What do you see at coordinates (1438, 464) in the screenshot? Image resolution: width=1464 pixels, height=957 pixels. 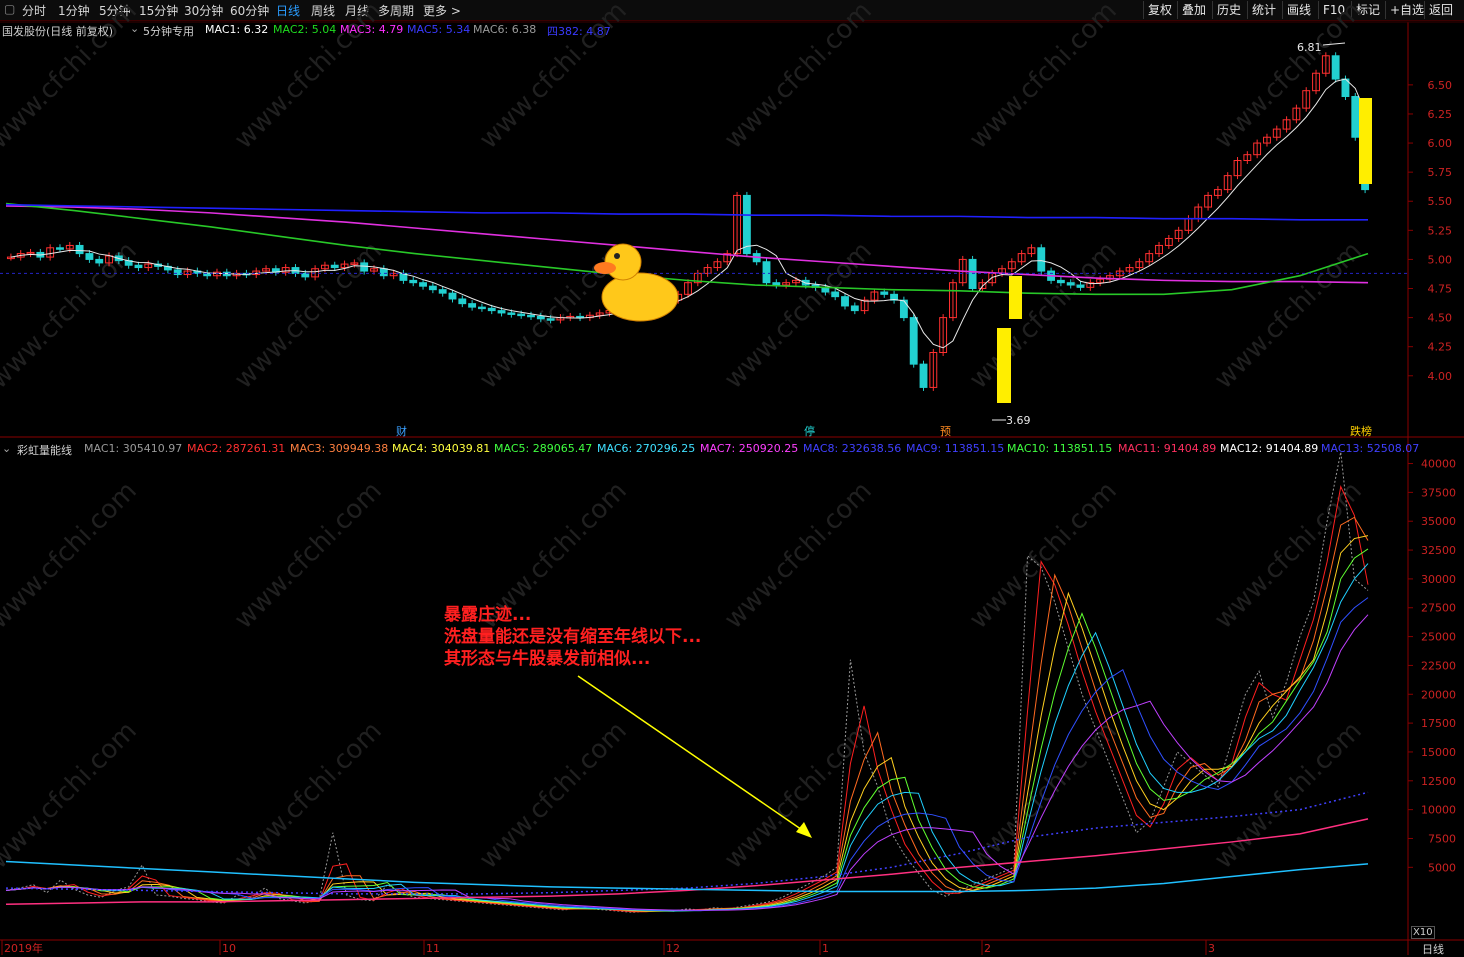 I see `volume-tick-label: 40000` at bounding box center [1438, 464].